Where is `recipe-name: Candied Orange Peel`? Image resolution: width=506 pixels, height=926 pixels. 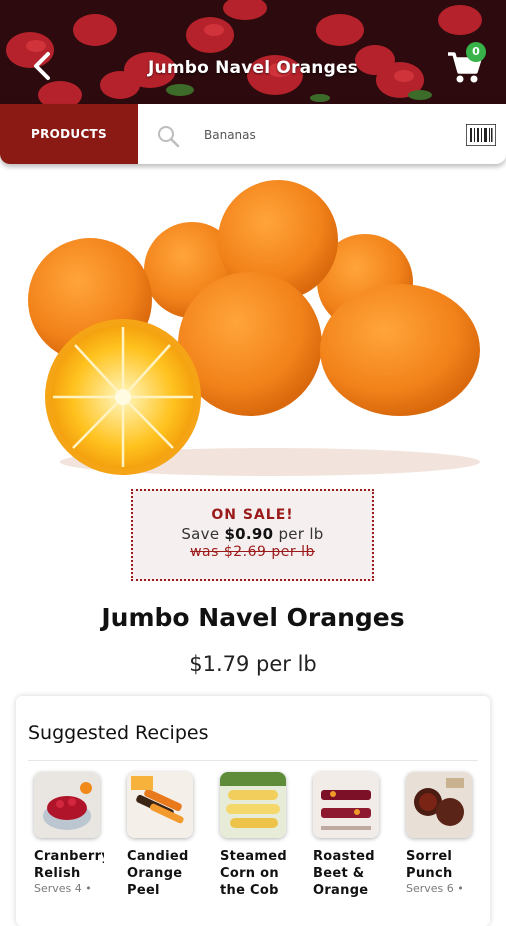 recipe-name: Candied Orange Peel is located at coordinates (158, 873).